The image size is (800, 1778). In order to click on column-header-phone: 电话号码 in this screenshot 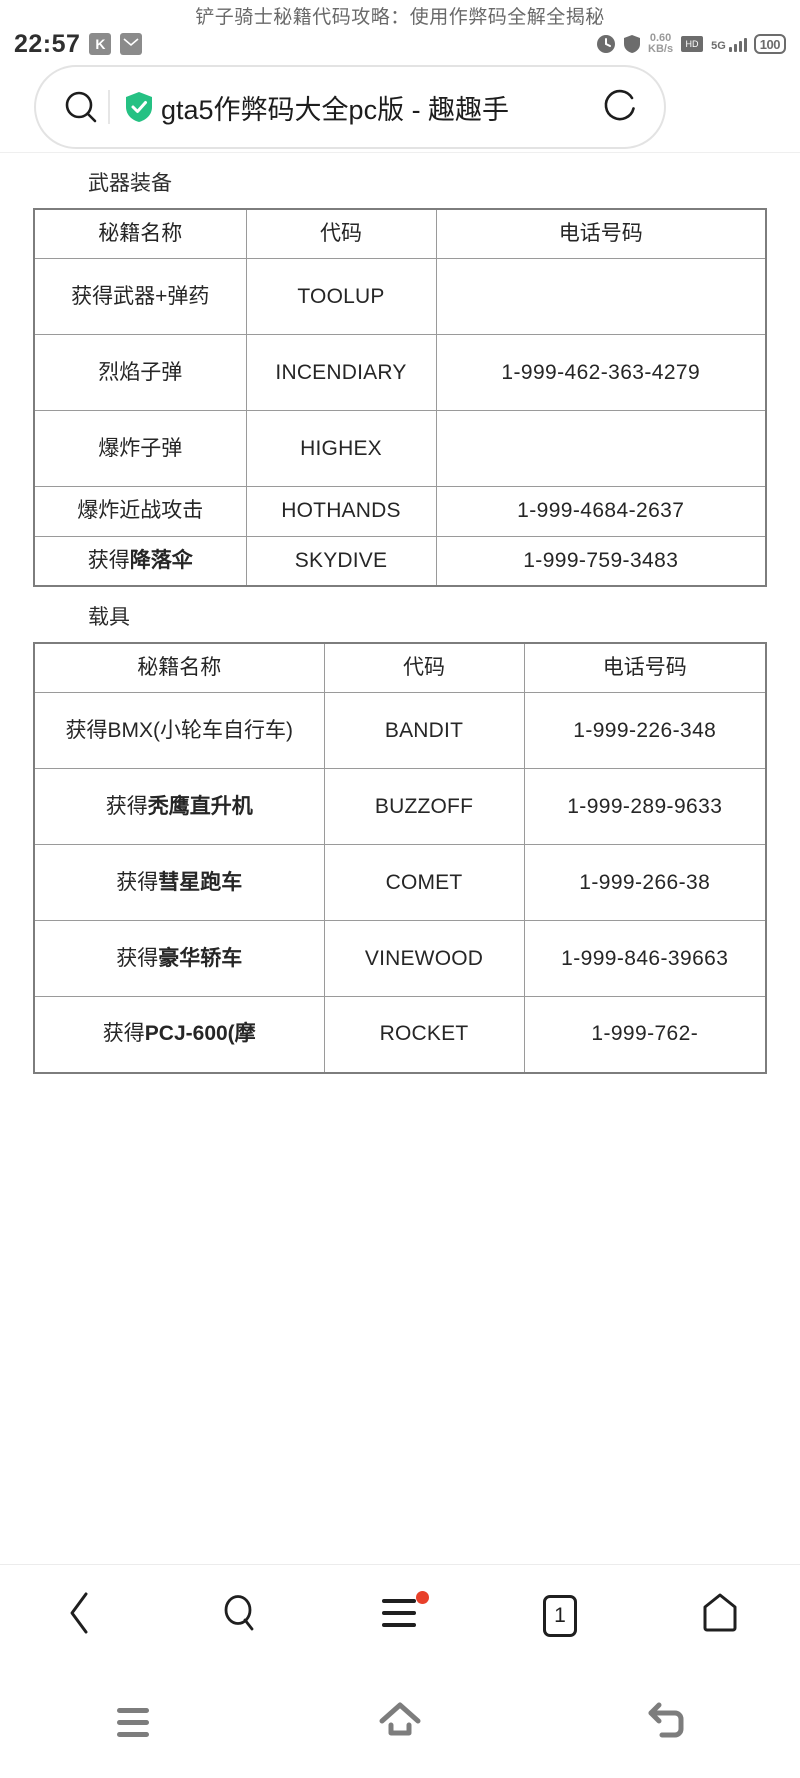, I will do `click(645, 668)`.